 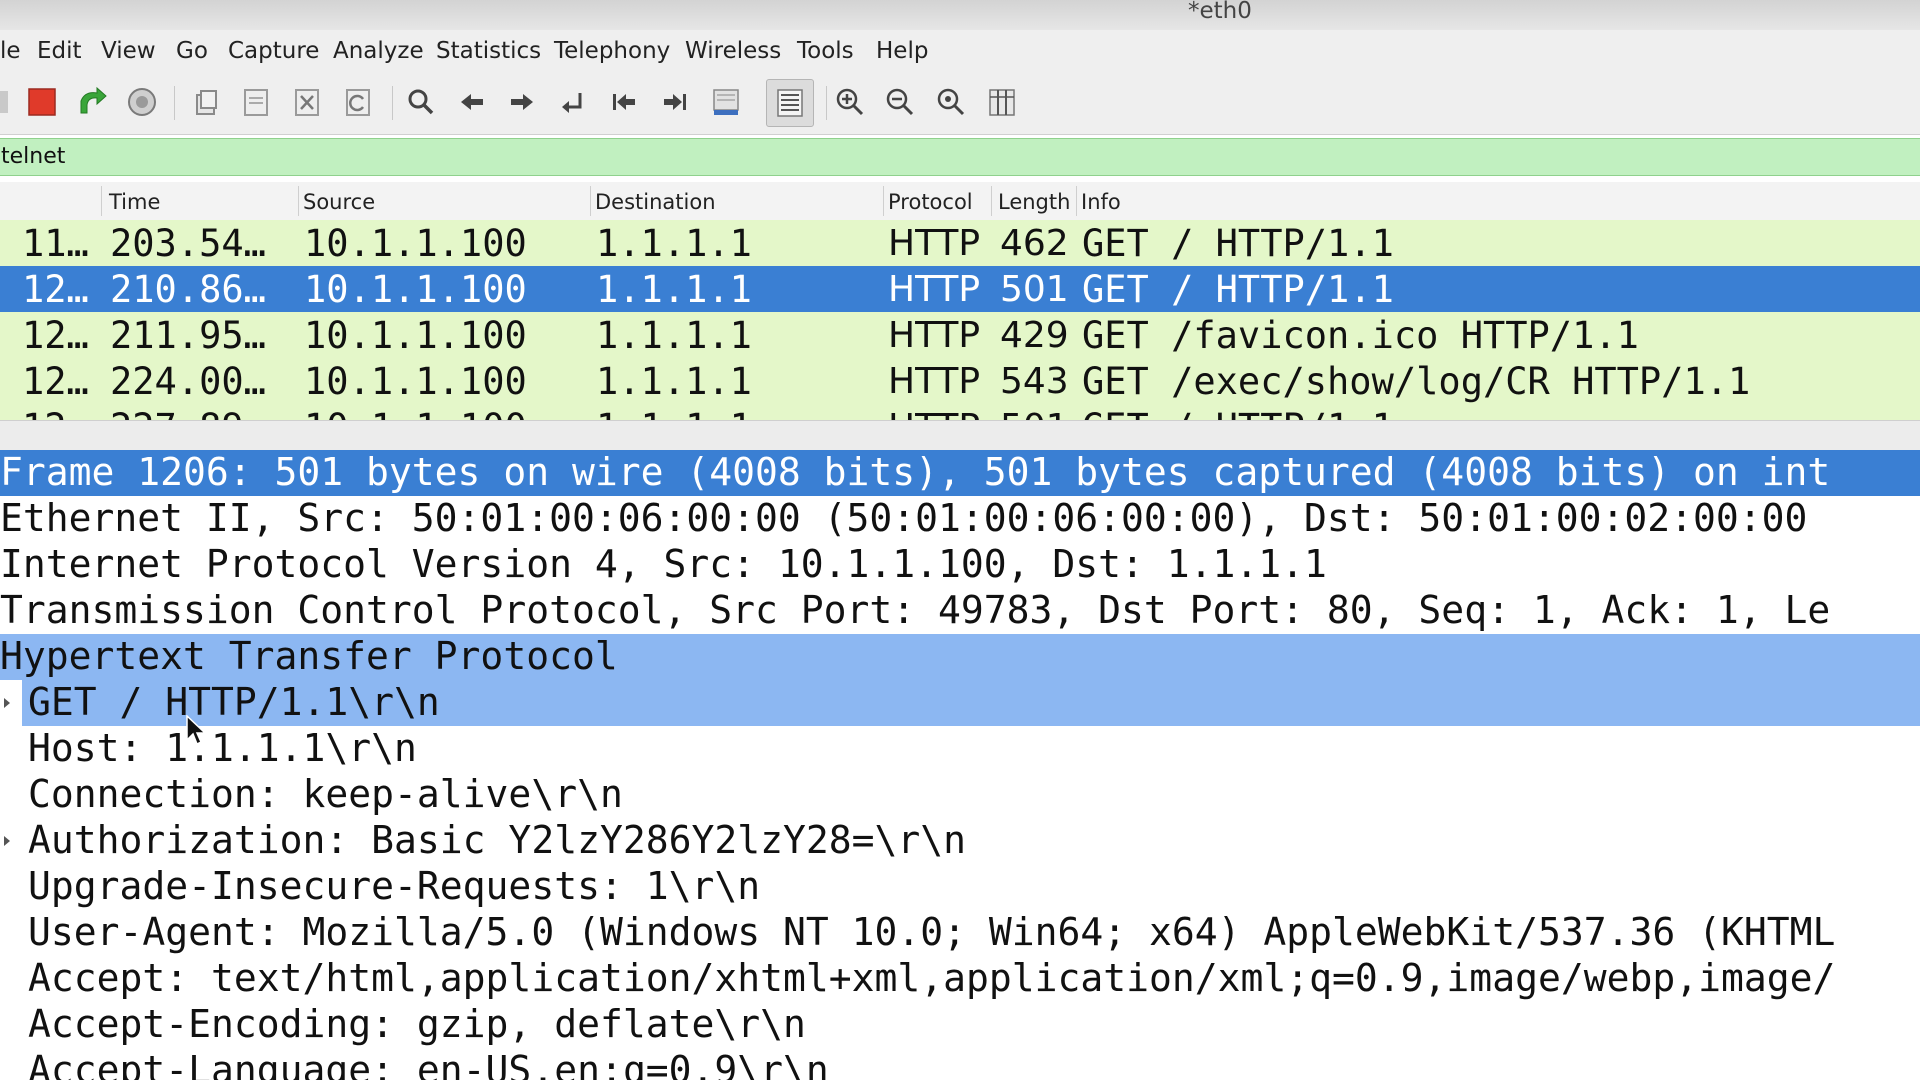 What do you see at coordinates (1034, 335) in the screenshot?
I see `packet-length: 429` at bounding box center [1034, 335].